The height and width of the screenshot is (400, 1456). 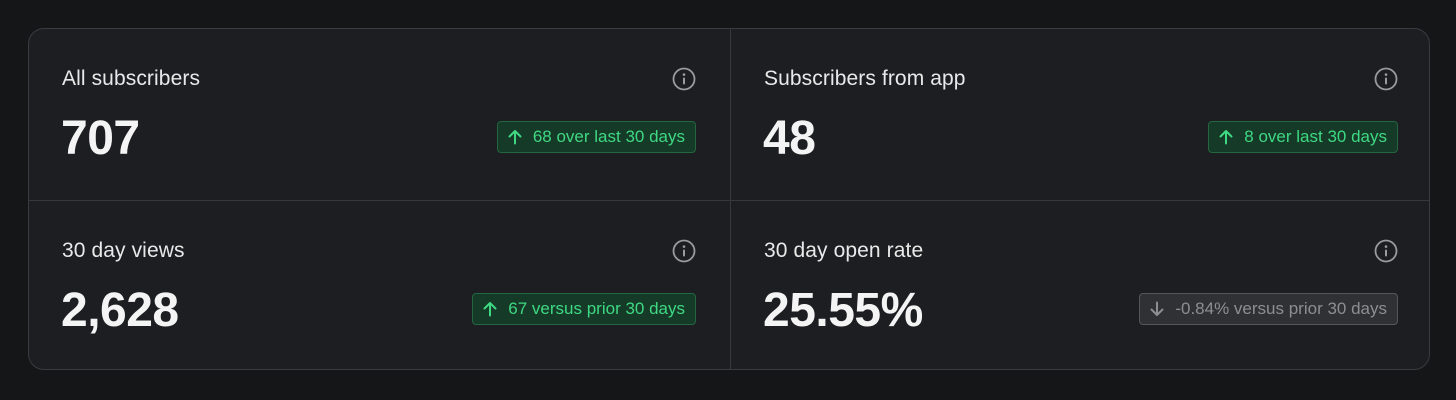 What do you see at coordinates (596, 308) in the screenshot?
I see `trend-text: 67 versus prior 30 days` at bounding box center [596, 308].